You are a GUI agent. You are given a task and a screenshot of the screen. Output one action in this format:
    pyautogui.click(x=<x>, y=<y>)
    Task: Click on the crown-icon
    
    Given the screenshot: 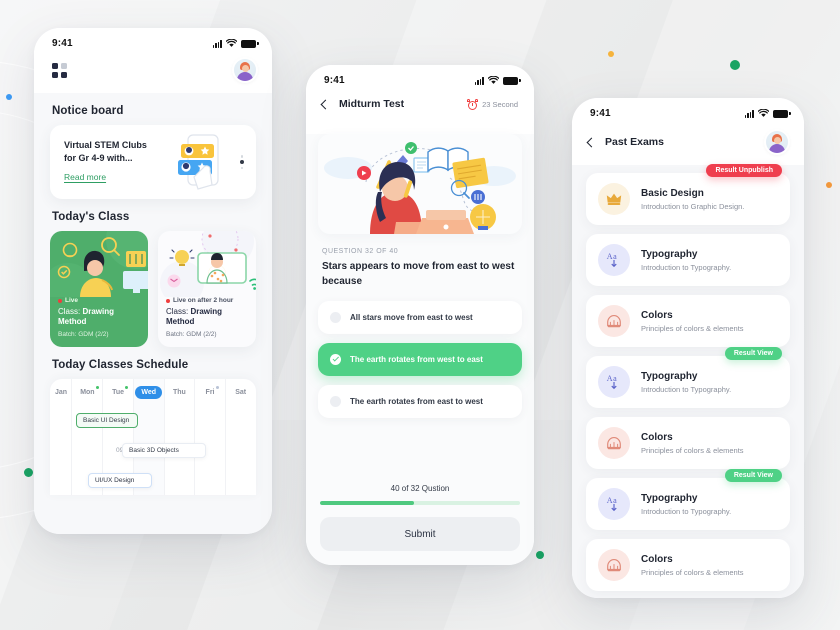 What is the action you would take?
    pyautogui.click(x=614, y=199)
    